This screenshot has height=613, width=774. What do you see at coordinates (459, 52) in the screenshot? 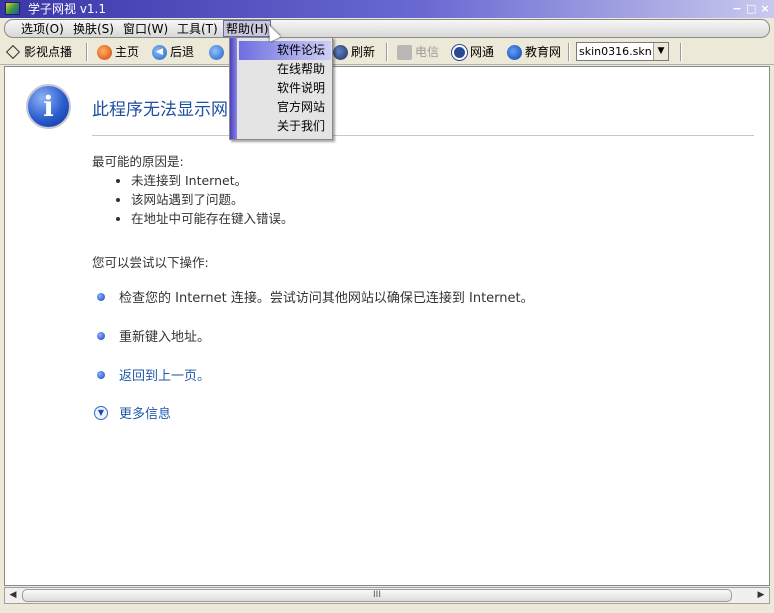
I see `netcom-icon` at bounding box center [459, 52].